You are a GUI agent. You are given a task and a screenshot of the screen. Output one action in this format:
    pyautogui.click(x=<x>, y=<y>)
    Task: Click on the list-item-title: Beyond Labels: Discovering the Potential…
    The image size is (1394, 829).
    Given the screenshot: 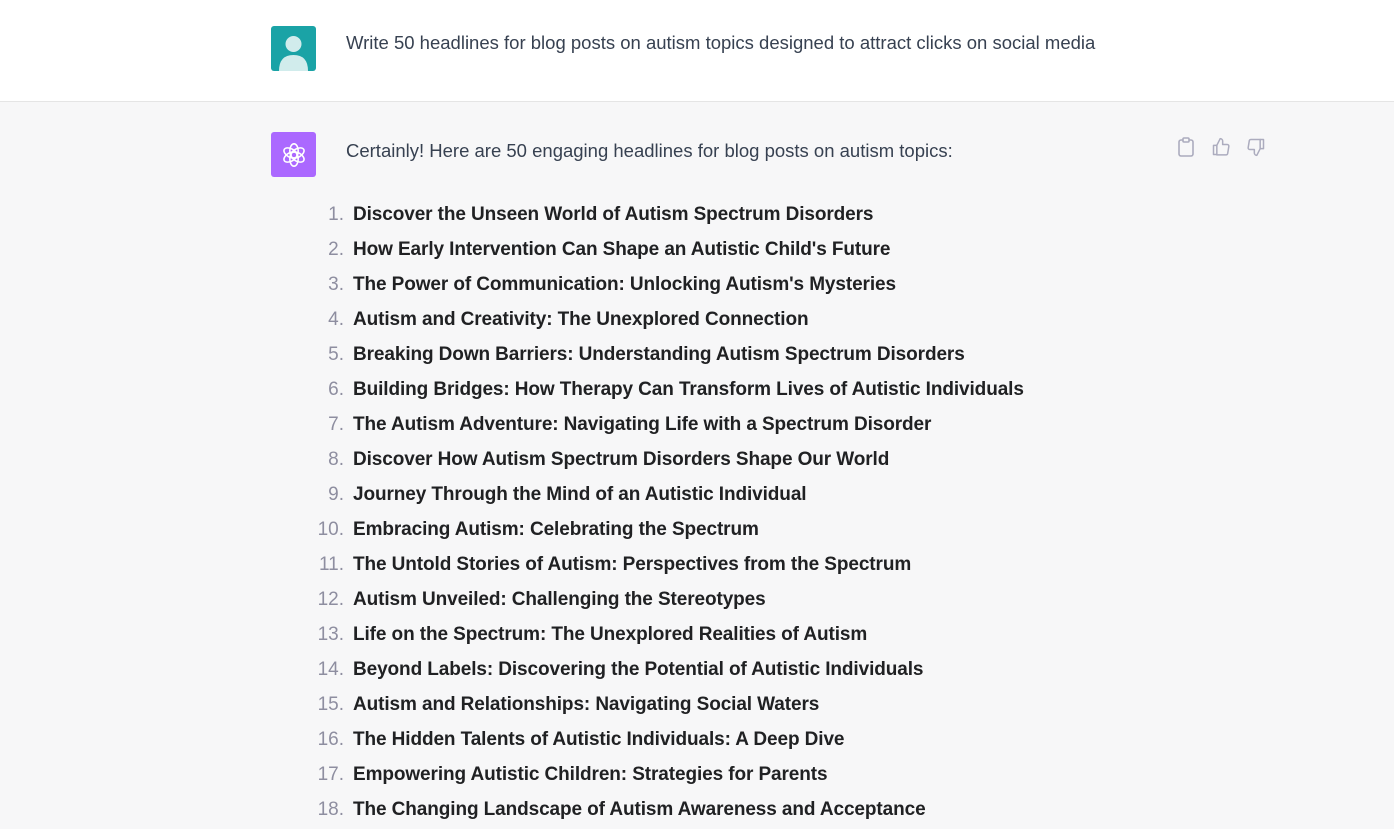 What is the action you would take?
    pyautogui.click(x=638, y=669)
    